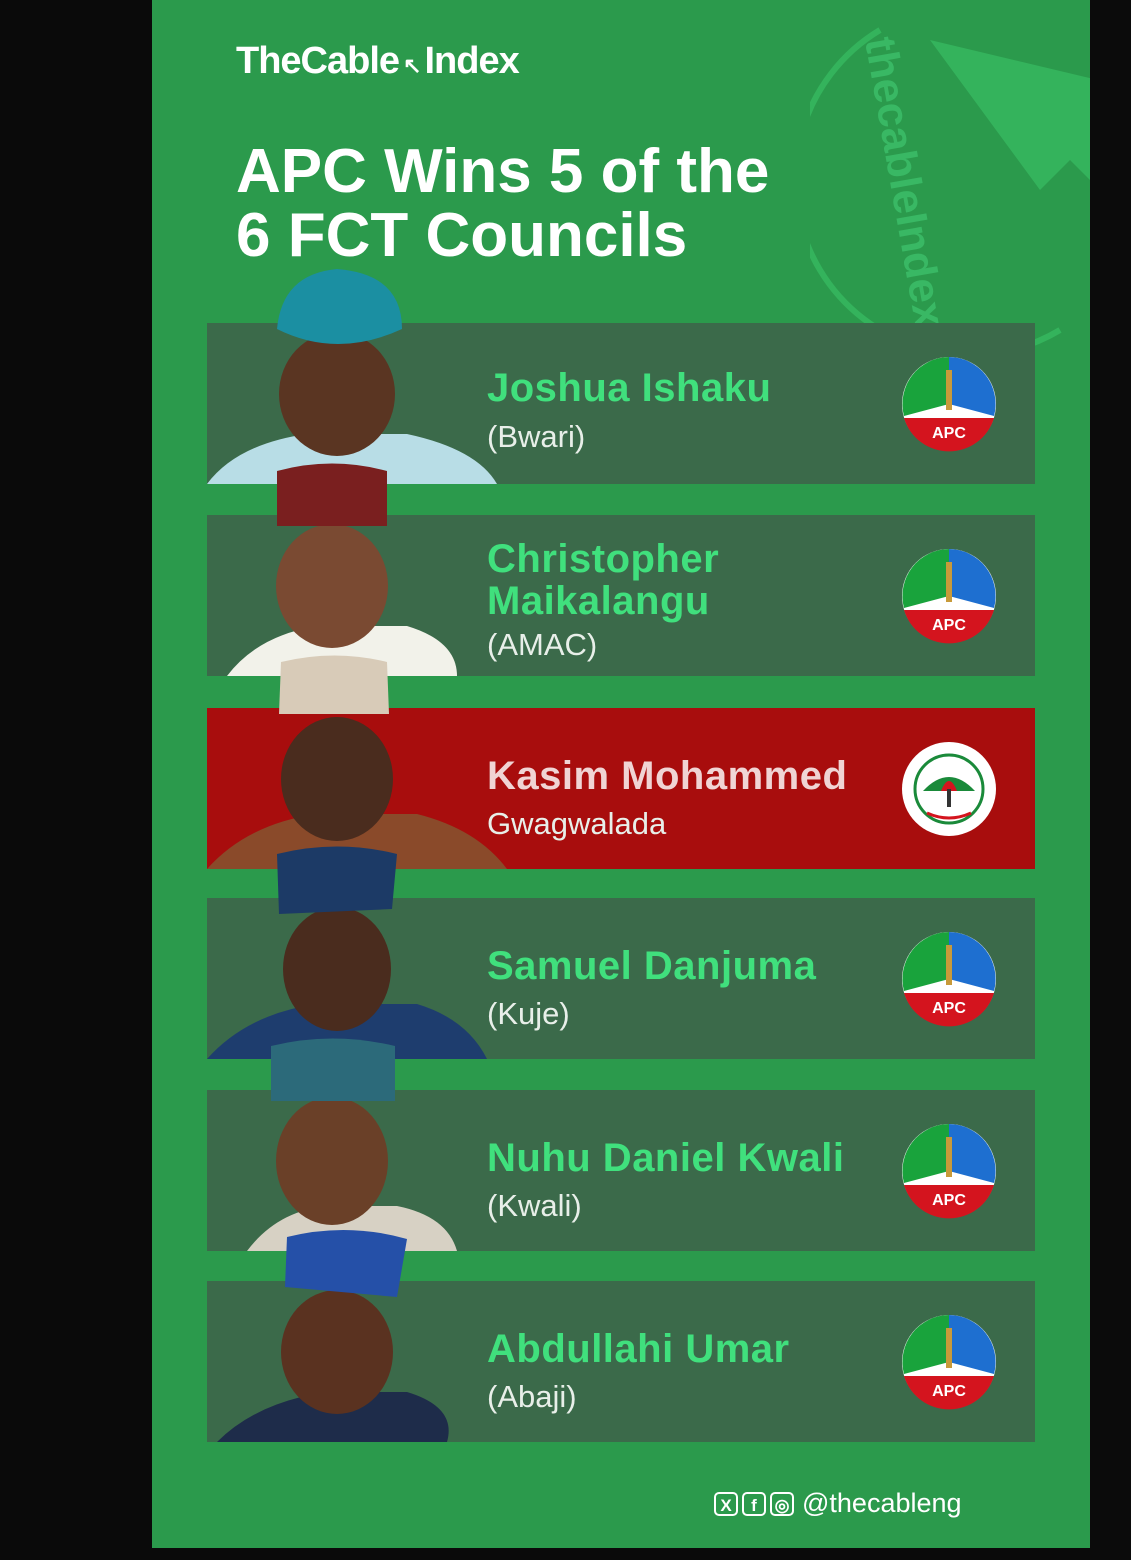 This screenshot has height=1560, width=1131. What do you see at coordinates (352, 1144) in the screenshot?
I see `portrait-nuhu-daniel-kwali` at bounding box center [352, 1144].